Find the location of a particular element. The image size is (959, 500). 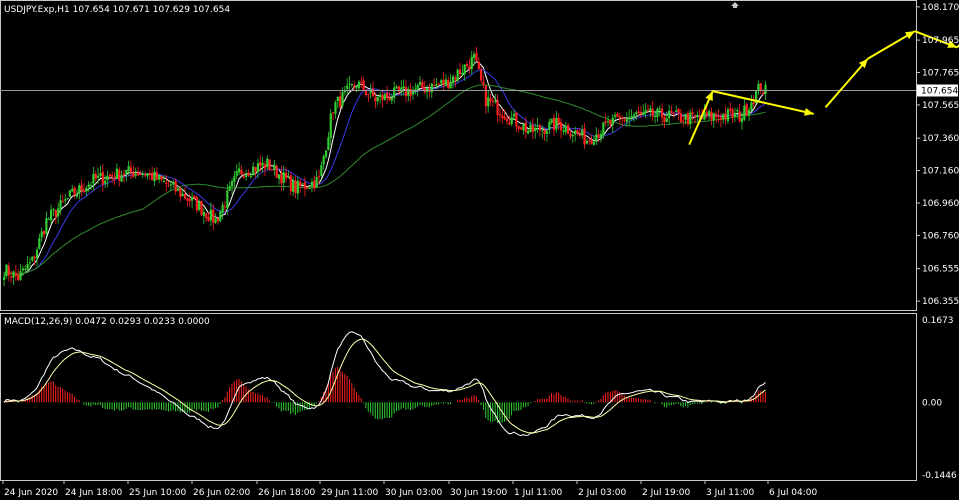

x-tick-label: 24 Jun 18:00 is located at coordinates (93, 493).